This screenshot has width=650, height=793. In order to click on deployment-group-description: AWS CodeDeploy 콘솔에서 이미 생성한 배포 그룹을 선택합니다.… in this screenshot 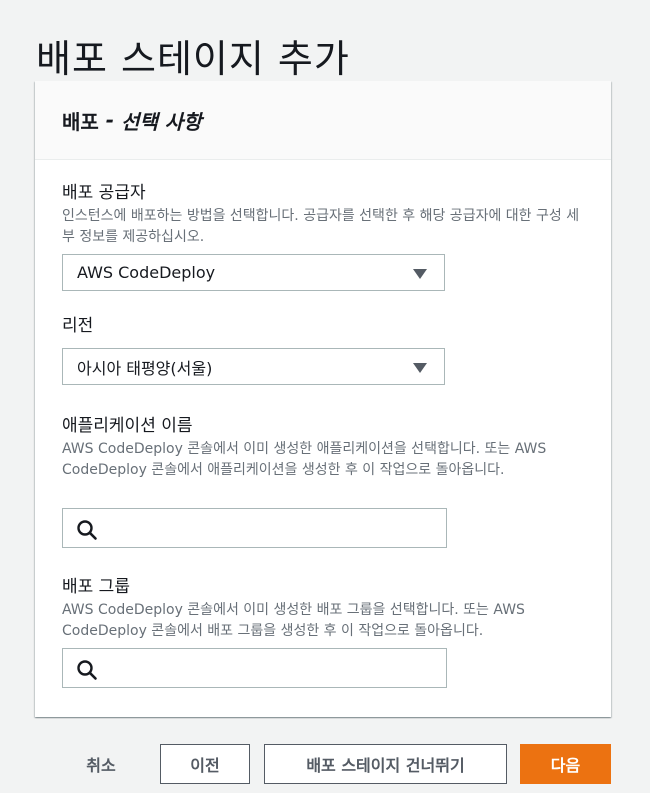, I will do `click(293, 620)`.